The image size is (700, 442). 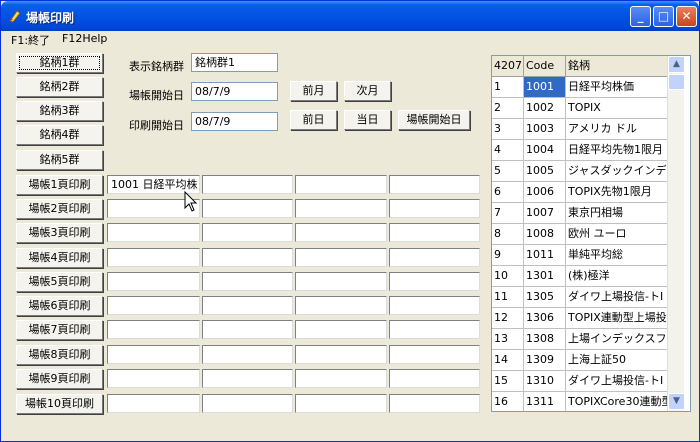 What do you see at coordinates (508, 255) in the screenshot?
I see `grid-cell: 9` at bounding box center [508, 255].